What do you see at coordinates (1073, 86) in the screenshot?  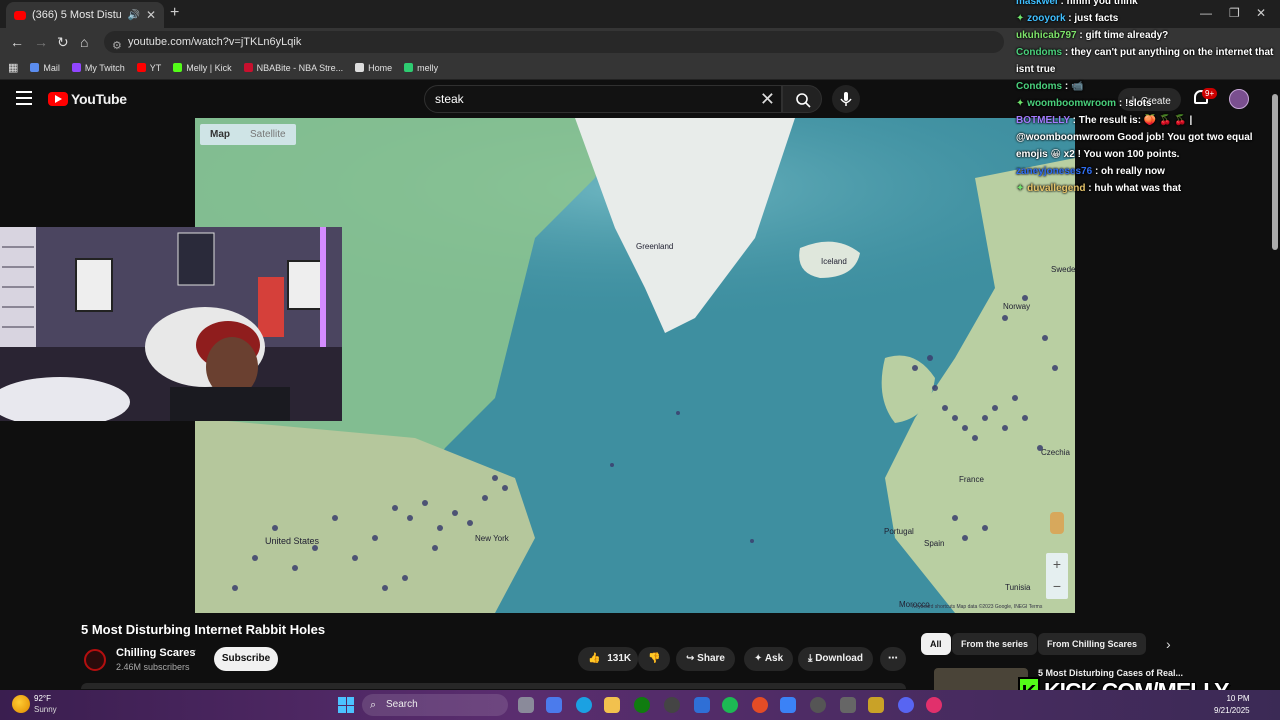 I see `chat-text: : 📹` at bounding box center [1073, 86].